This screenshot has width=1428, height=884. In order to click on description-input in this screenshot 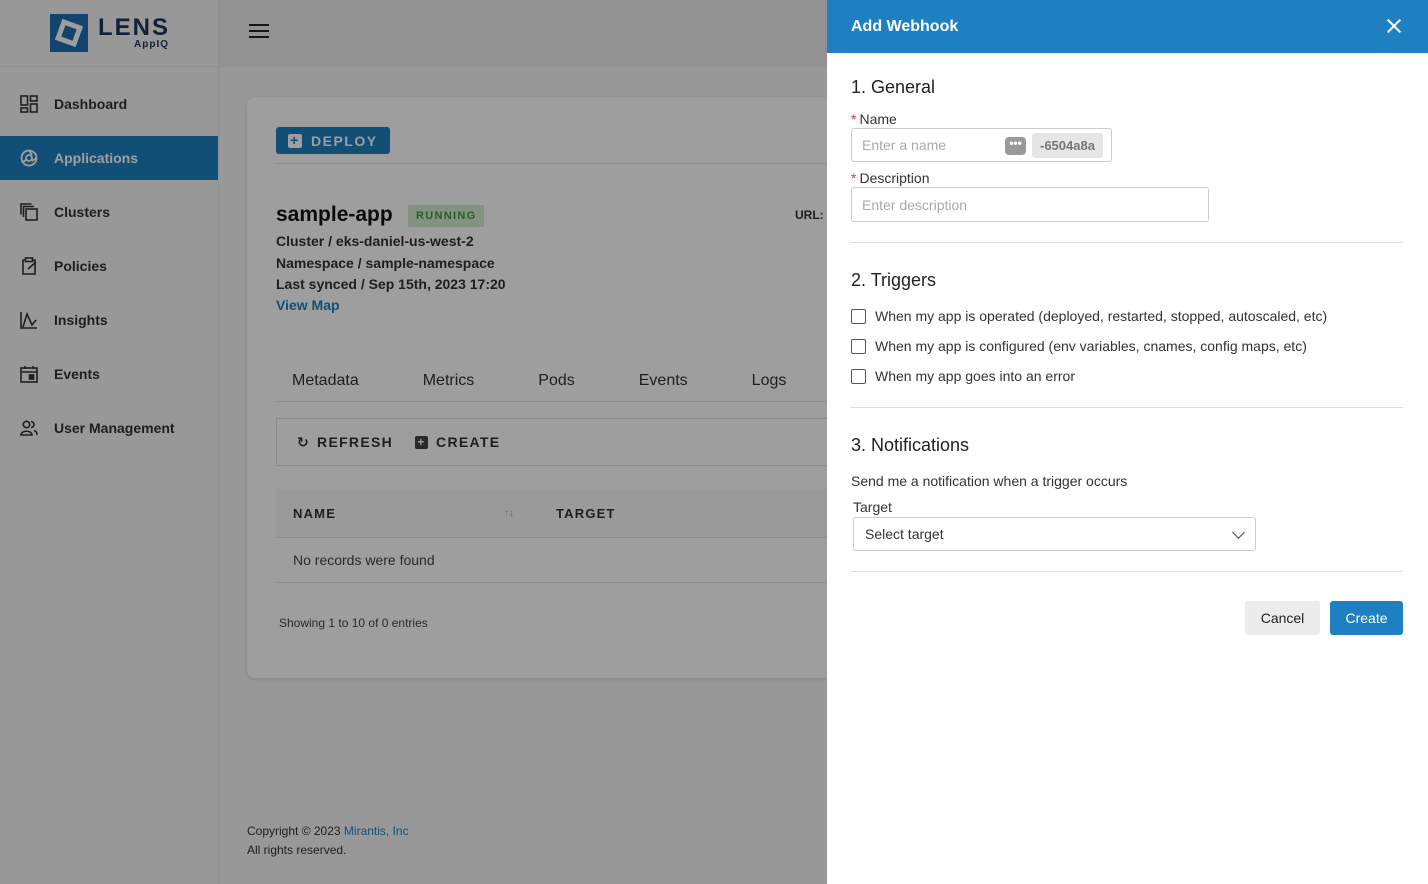, I will do `click(1030, 204)`.